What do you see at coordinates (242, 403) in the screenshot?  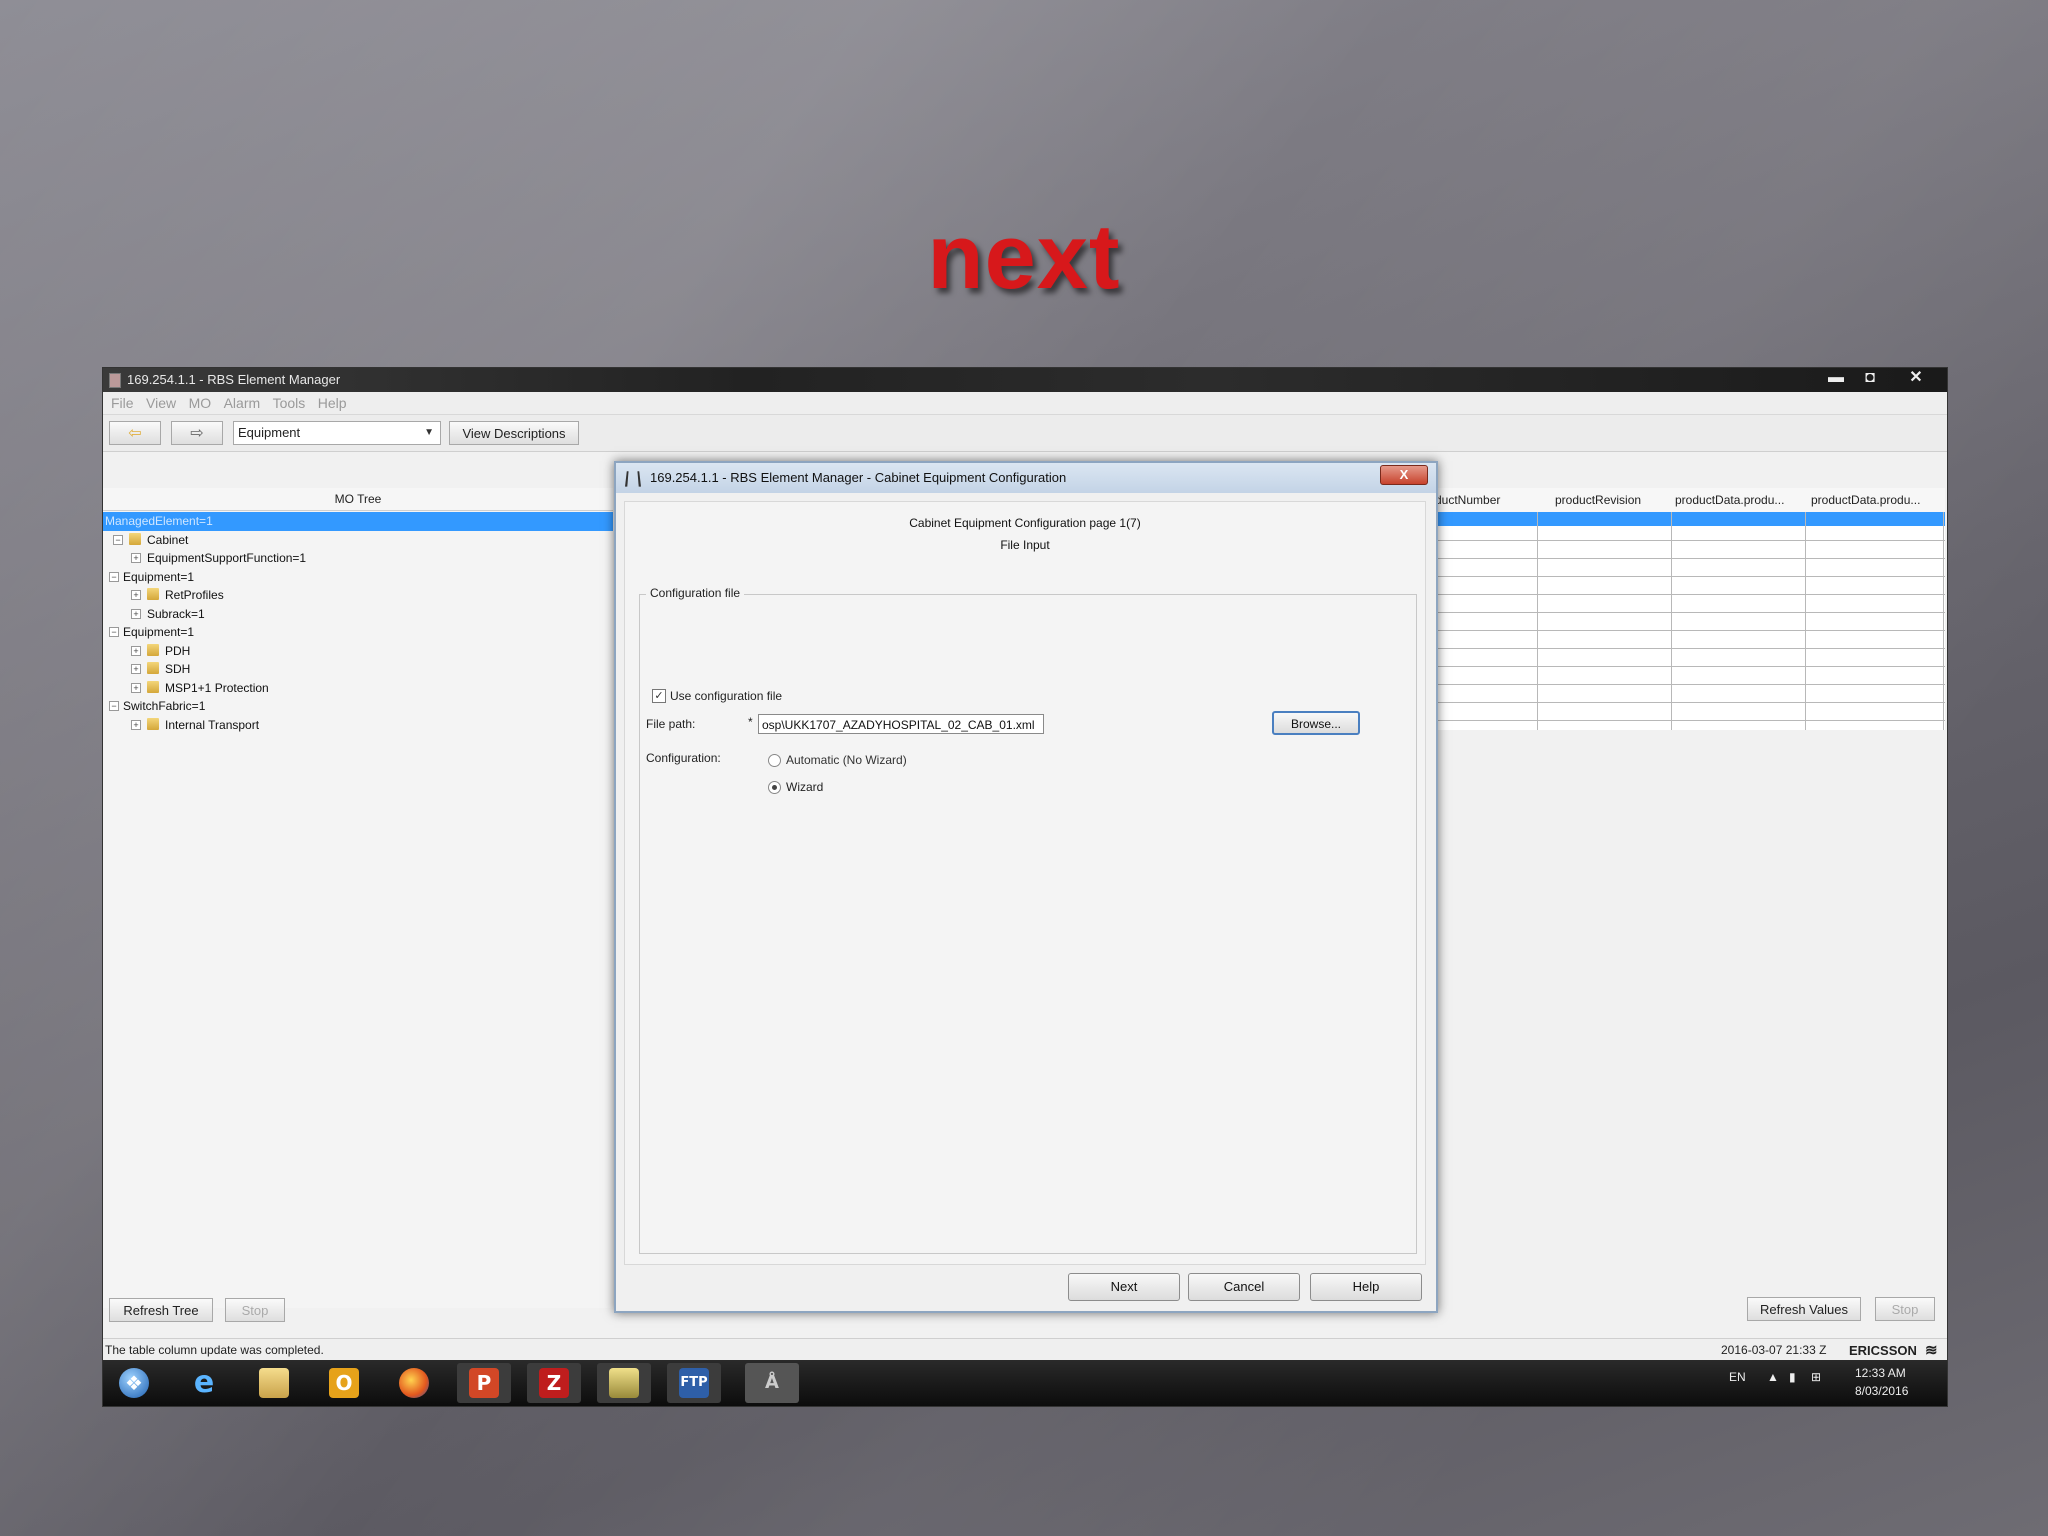 I see `menu-alarm: Alarm` at bounding box center [242, 403].